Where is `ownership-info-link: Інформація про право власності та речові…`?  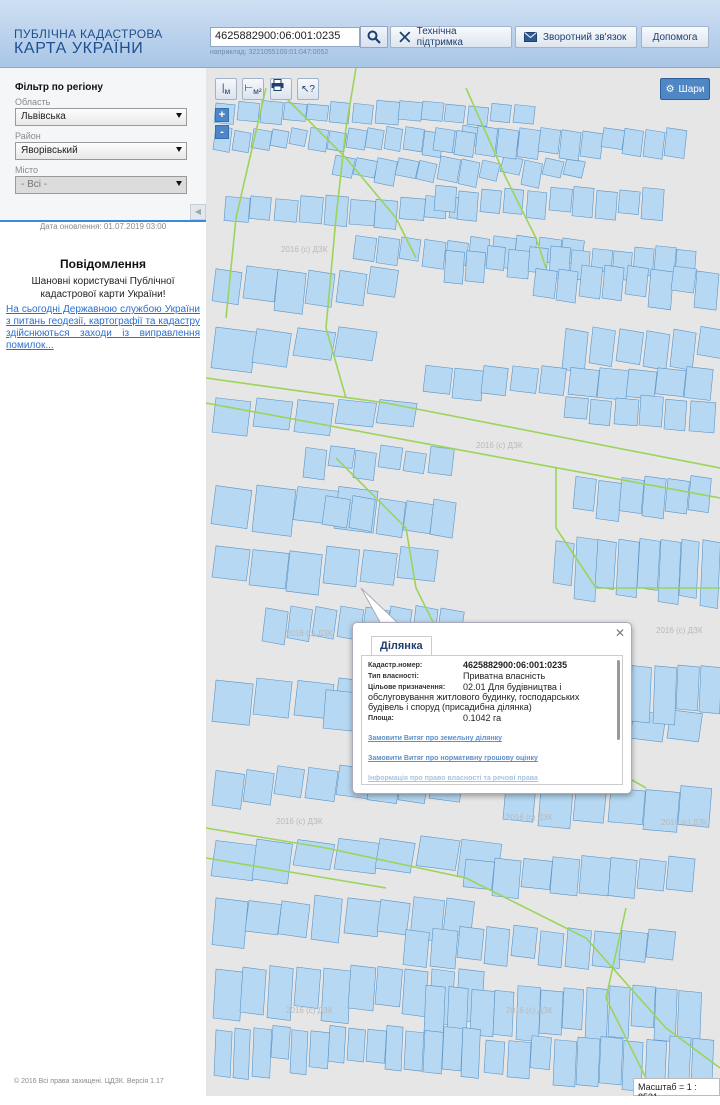
ownership-info-link: Інформація про право власності та речові… is located at coordinates (453, 778).